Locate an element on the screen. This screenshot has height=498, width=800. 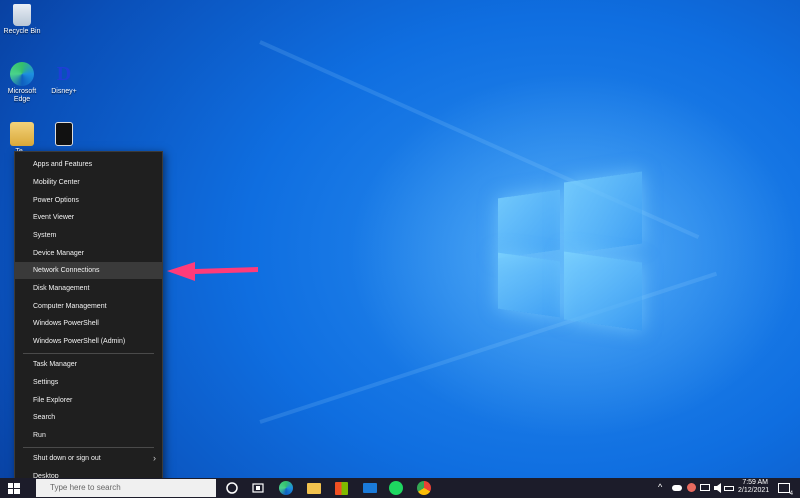
menu-item-system: System is located at coordinates (88, 235).